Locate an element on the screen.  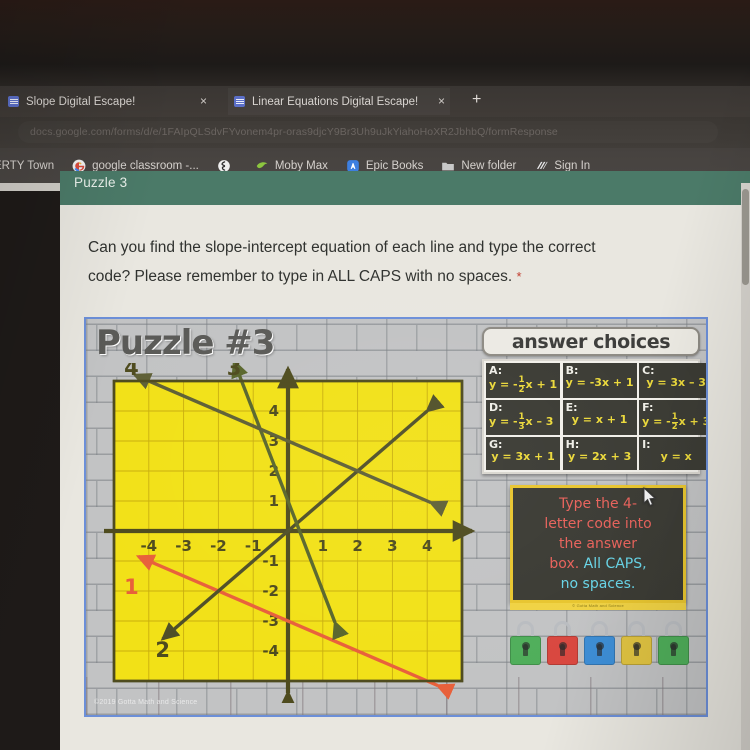
answer-choice-key: E: is located at coordinates (571, 407).